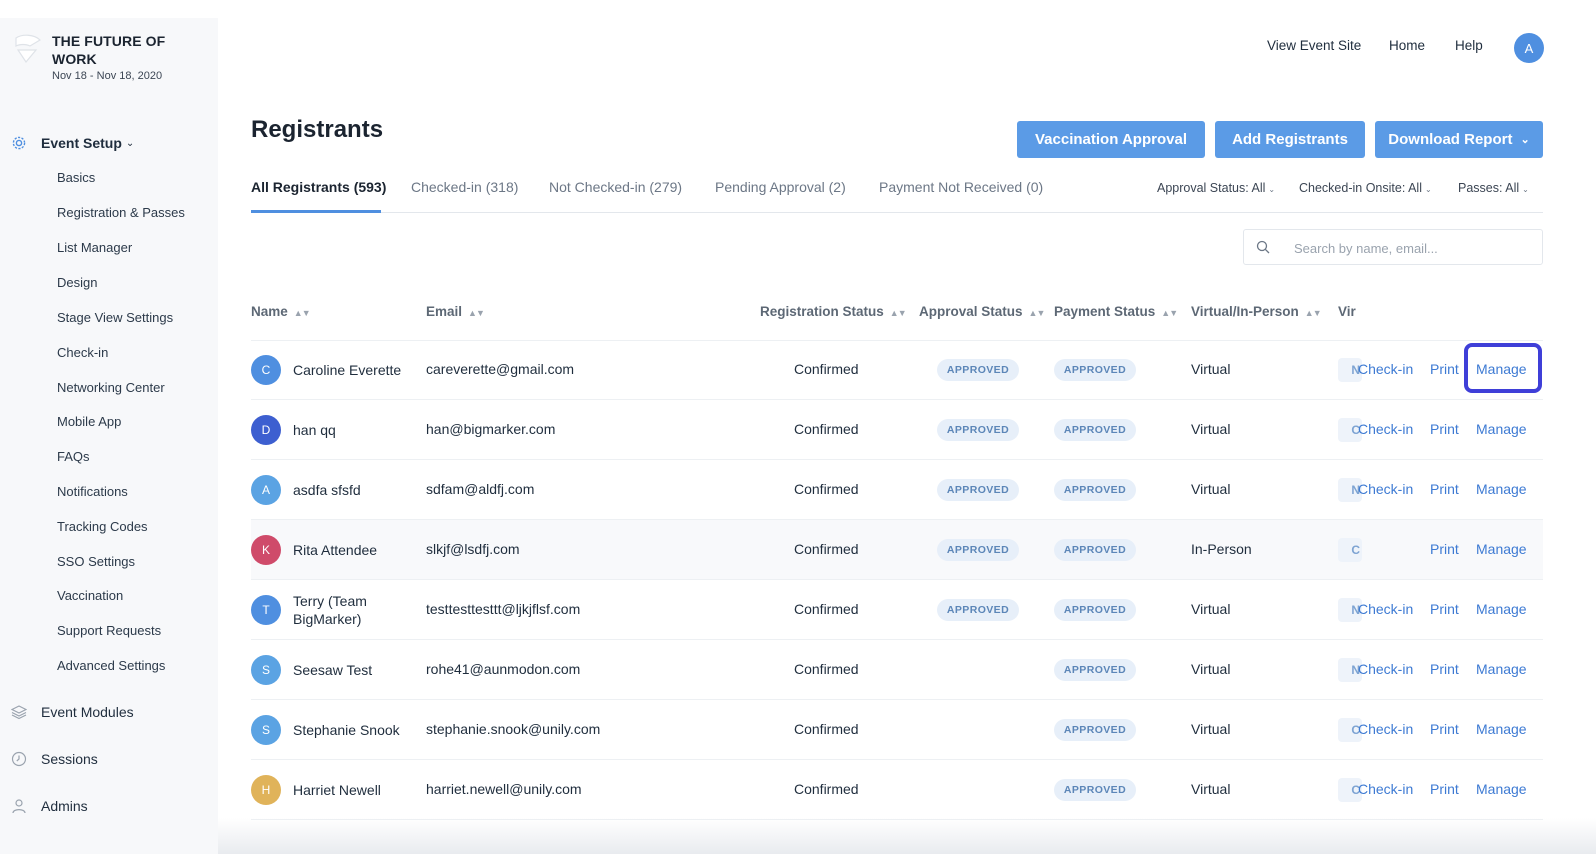 The width and height of the screenshot is (1596, 854). Describe the element at coordinates (464, 187) in the screenshot. I see `tab-checked-in: Checked-in (318)` at that location.